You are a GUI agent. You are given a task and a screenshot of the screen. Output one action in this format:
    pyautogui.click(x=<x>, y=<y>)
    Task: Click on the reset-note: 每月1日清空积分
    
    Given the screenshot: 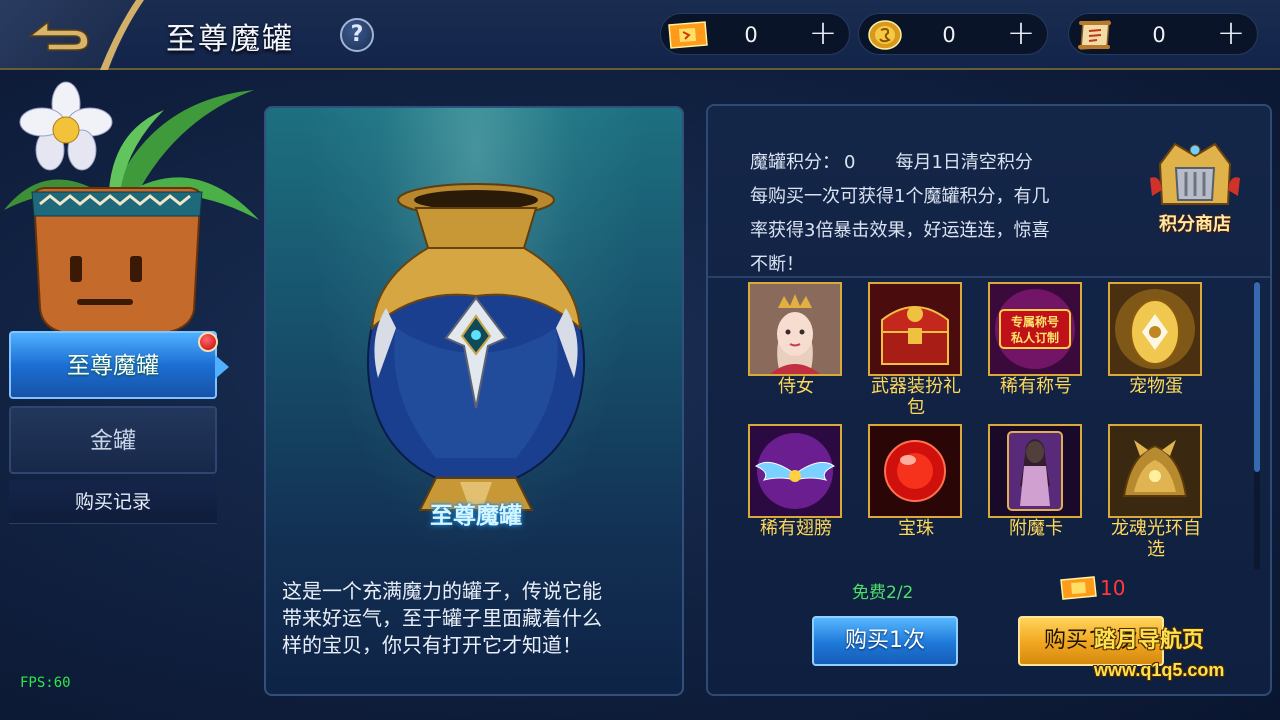 What is the action you would take?
    pyautogui.click(x=964, y=162)
    